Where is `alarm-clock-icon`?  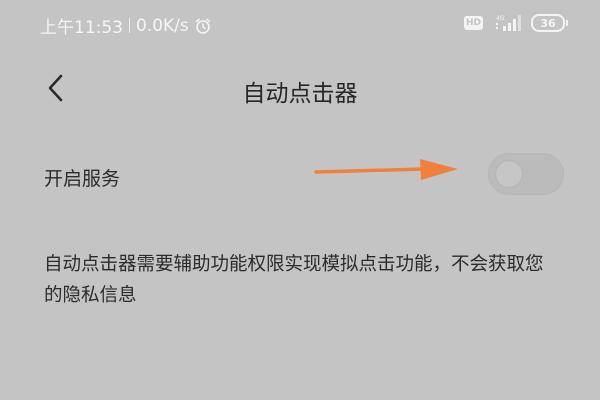
alarm-clock-icon is located at coordinates (203, 26).